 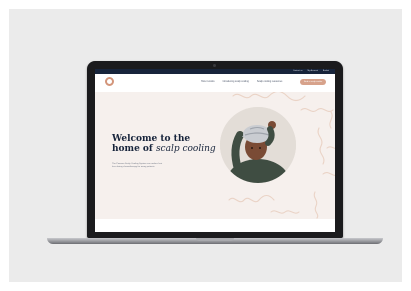 I want to click on woman-with-cooling-cap-image, so click(x=258, y=145).